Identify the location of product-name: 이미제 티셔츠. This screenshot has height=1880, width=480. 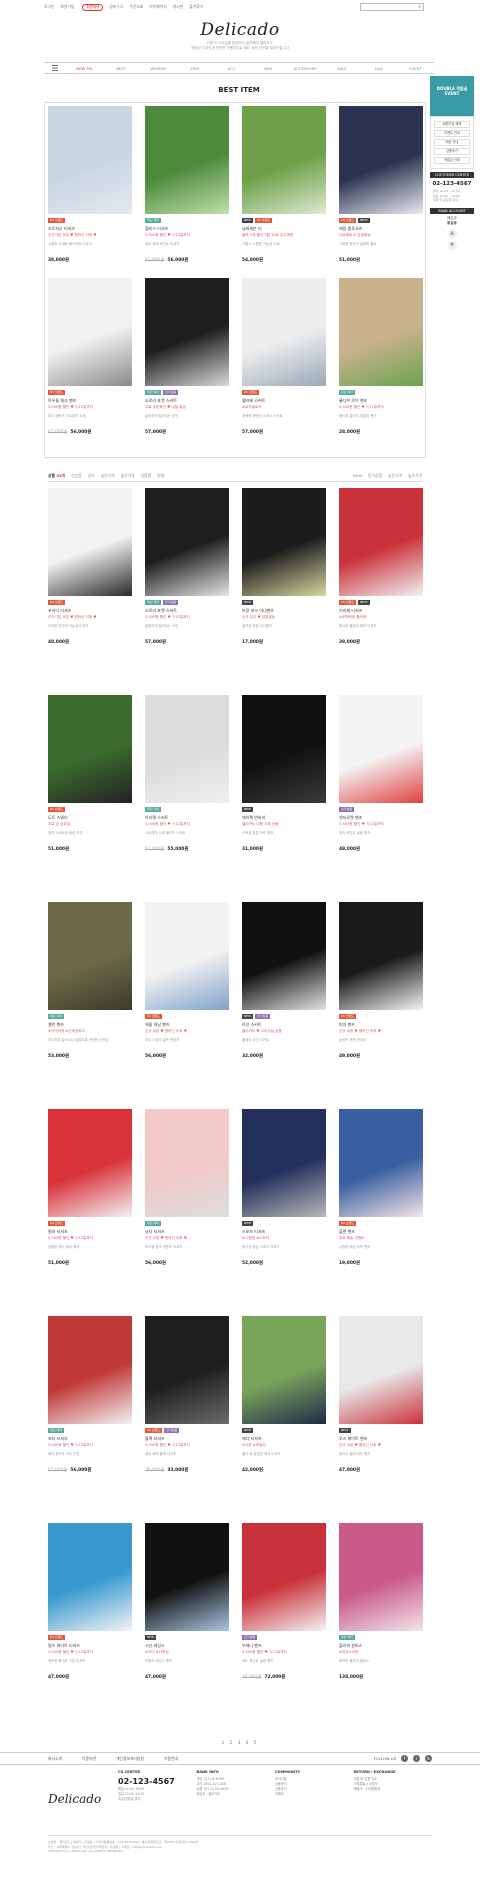
(381, 611).